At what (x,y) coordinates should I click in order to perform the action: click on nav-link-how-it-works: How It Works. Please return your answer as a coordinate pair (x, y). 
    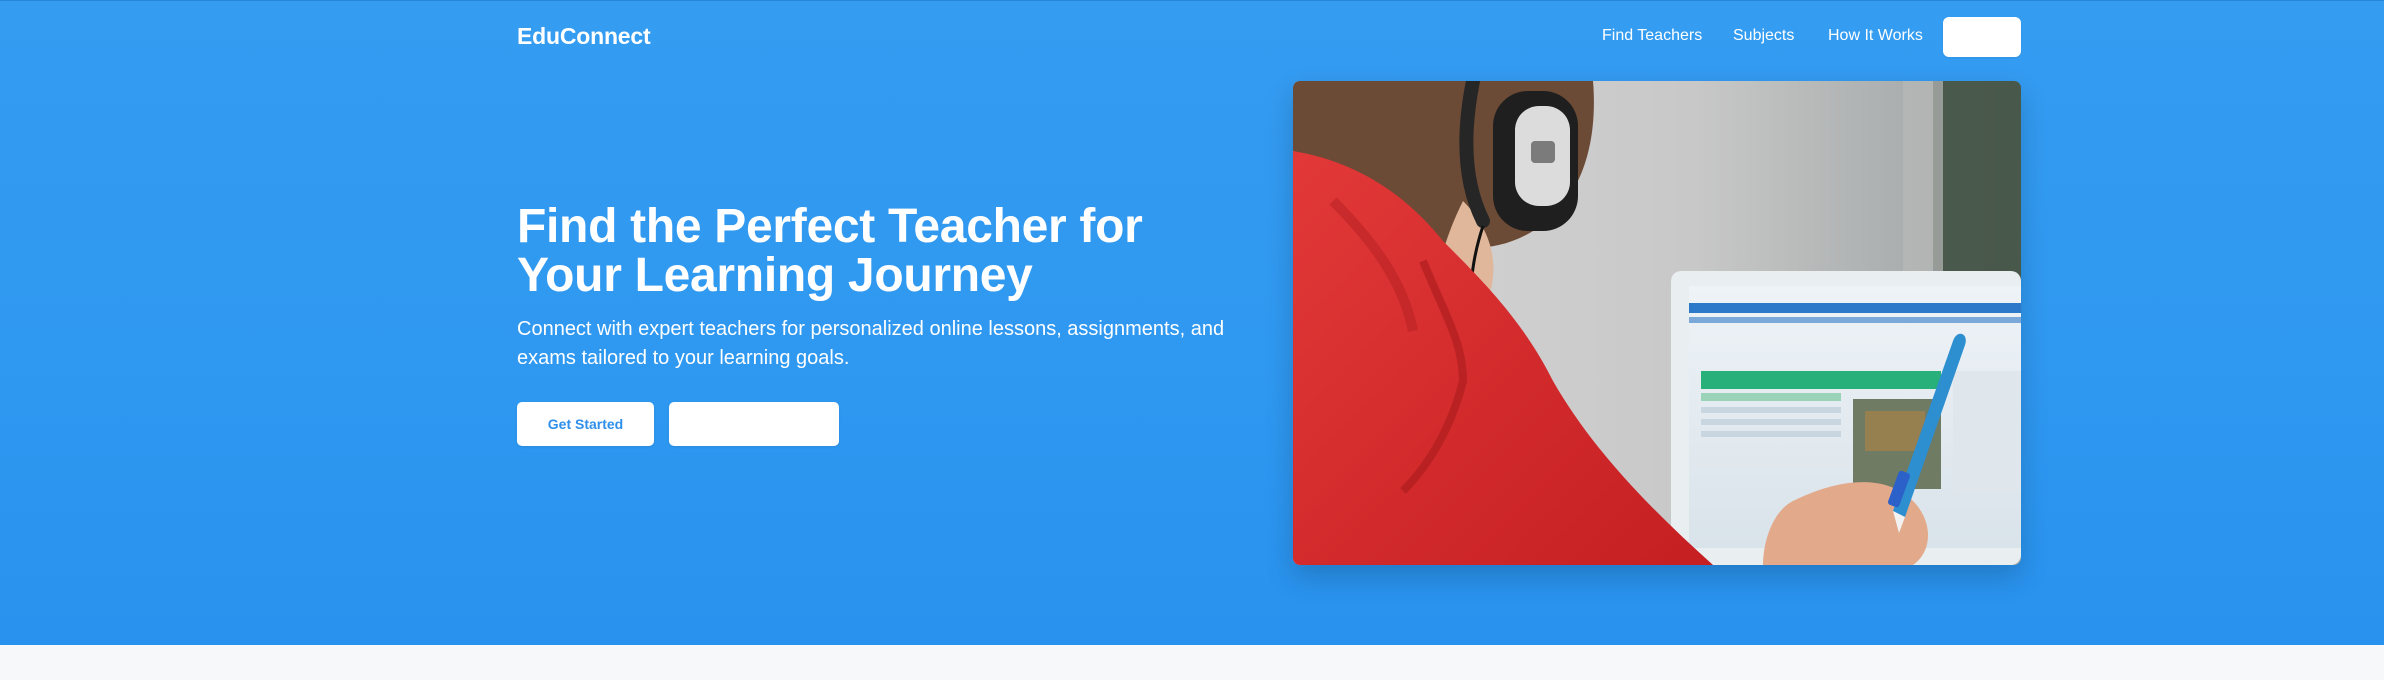
    Looking at the image, I should click on (1875, 36).